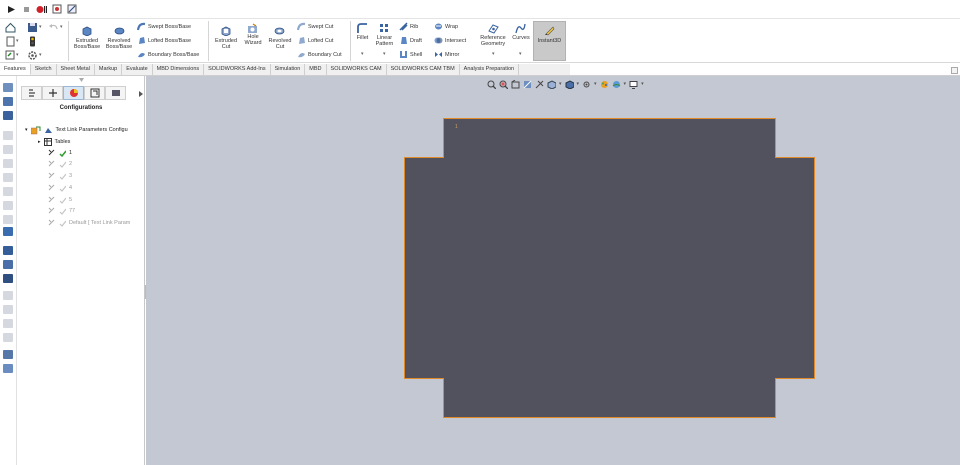  Describe the element at coordinates (8, 115) in the screenshot. I see `extrude-tool-icon` at that location.